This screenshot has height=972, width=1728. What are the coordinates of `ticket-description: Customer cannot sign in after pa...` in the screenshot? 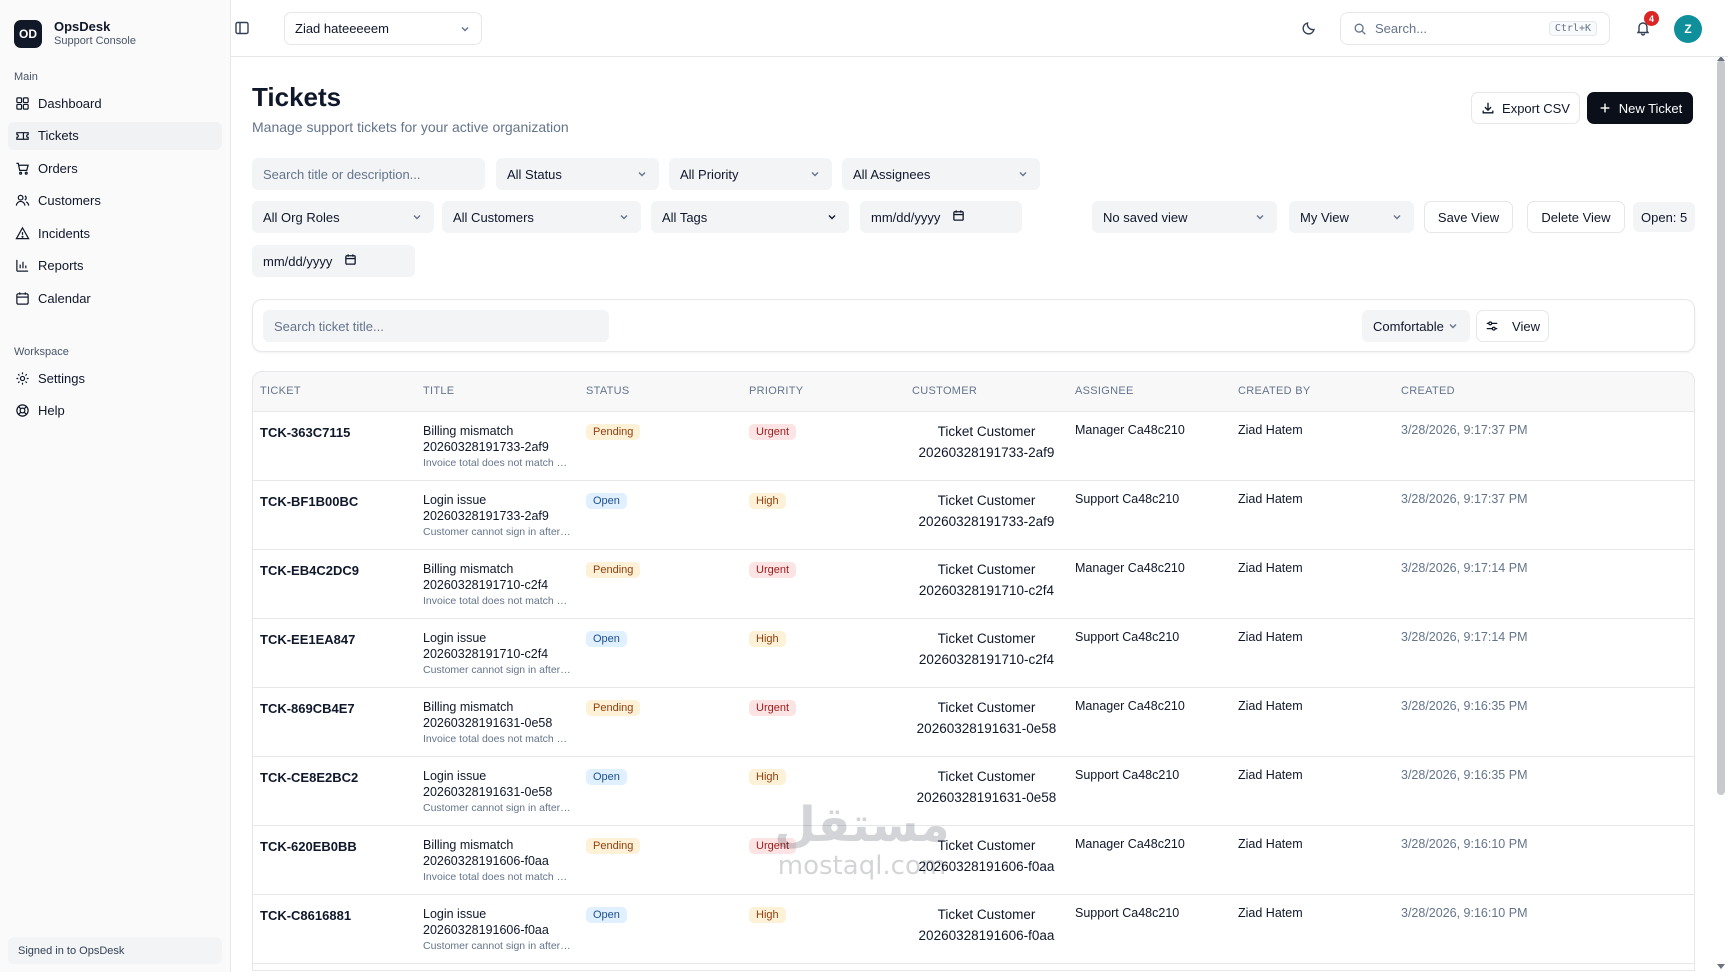 It's located at (497, 807).